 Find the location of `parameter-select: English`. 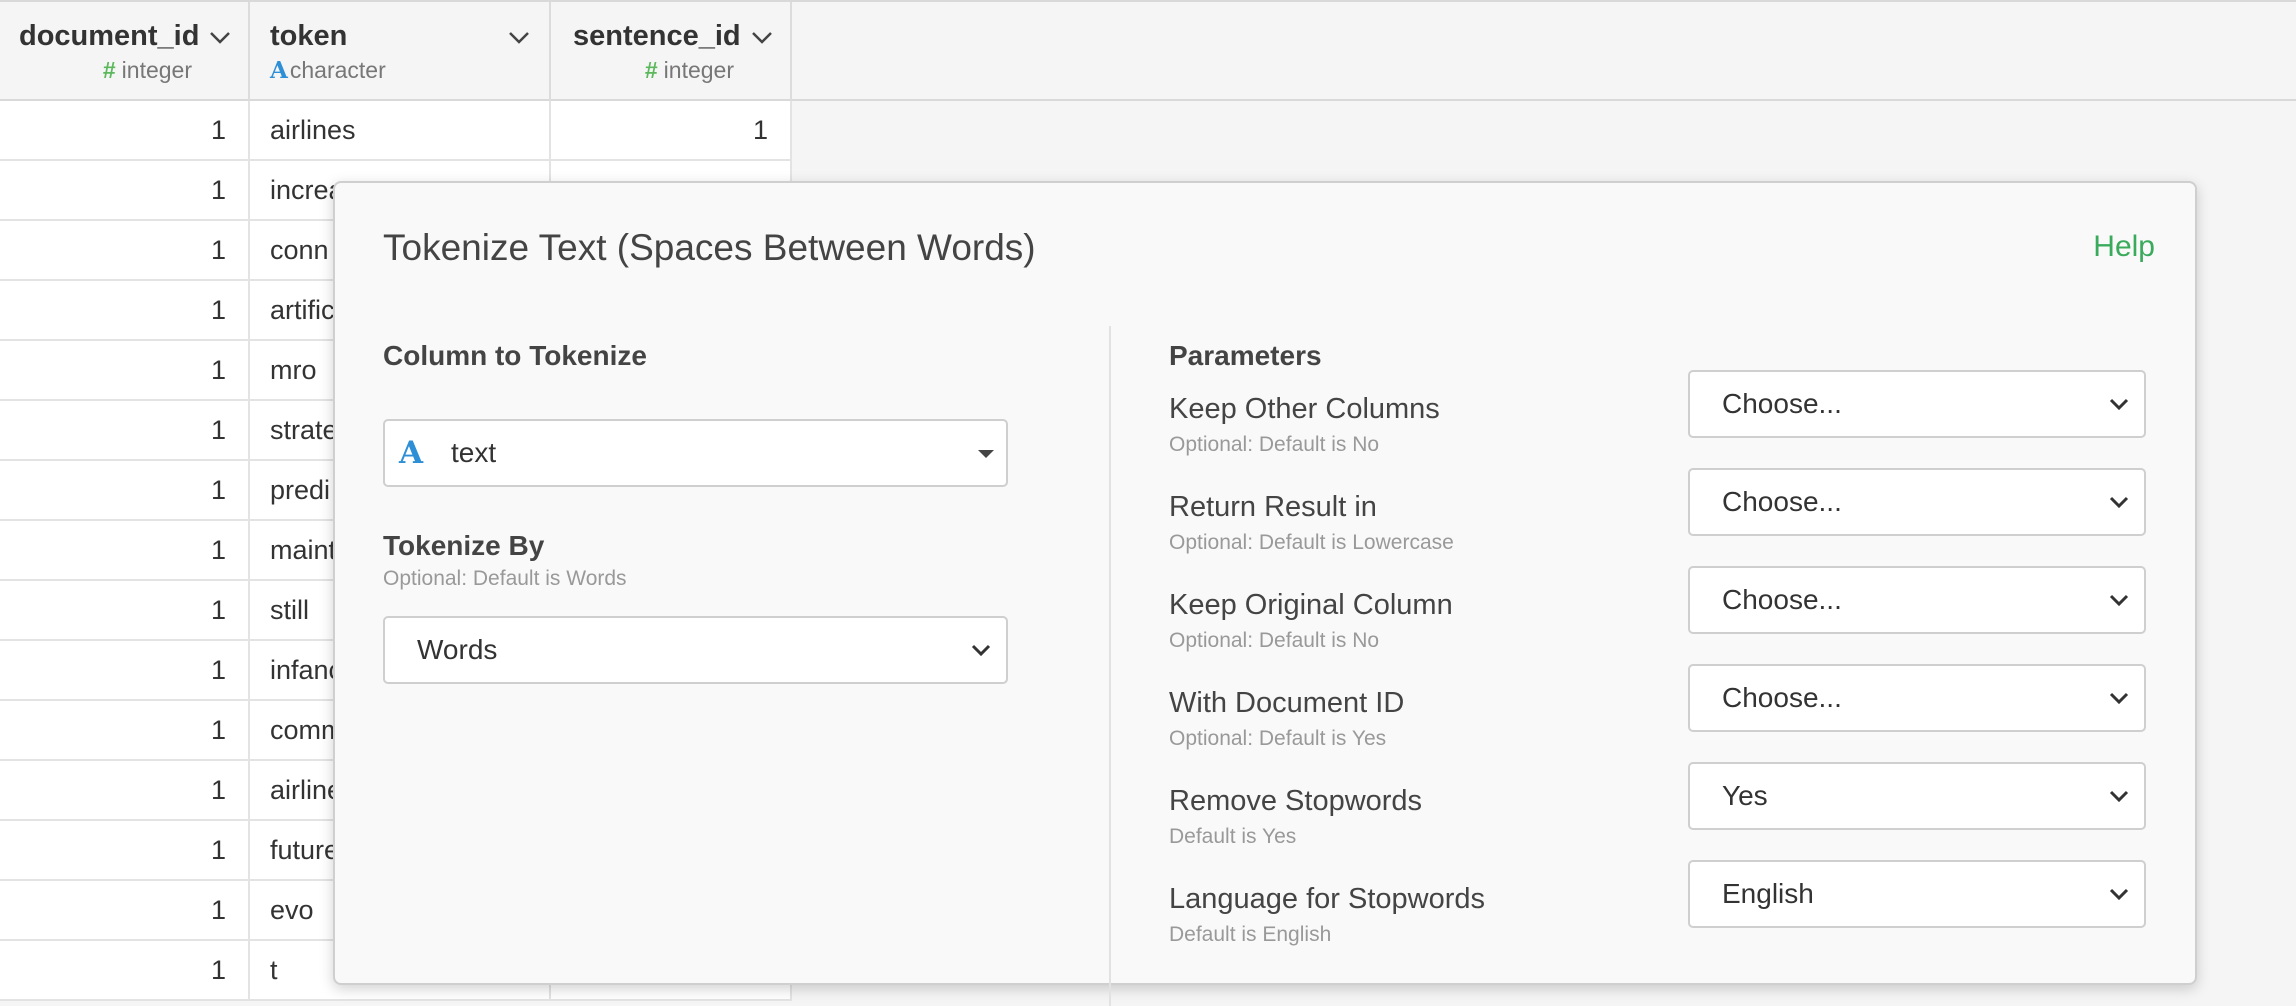

parameter-select: English is located at coordinates (1917, 894).